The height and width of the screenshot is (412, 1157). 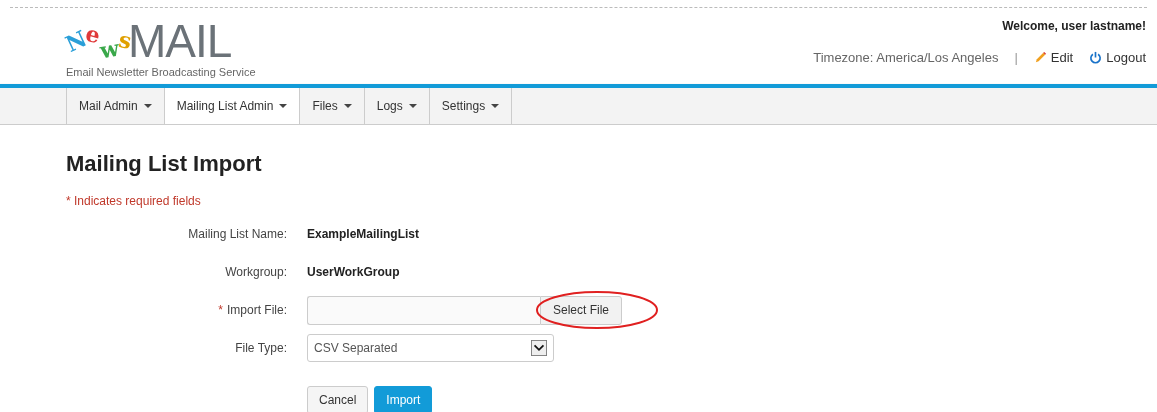 What do you see at coordinates (220, 310) in the screenshot?
I see `required-asterisk: *` at bounding box center [220, 310].